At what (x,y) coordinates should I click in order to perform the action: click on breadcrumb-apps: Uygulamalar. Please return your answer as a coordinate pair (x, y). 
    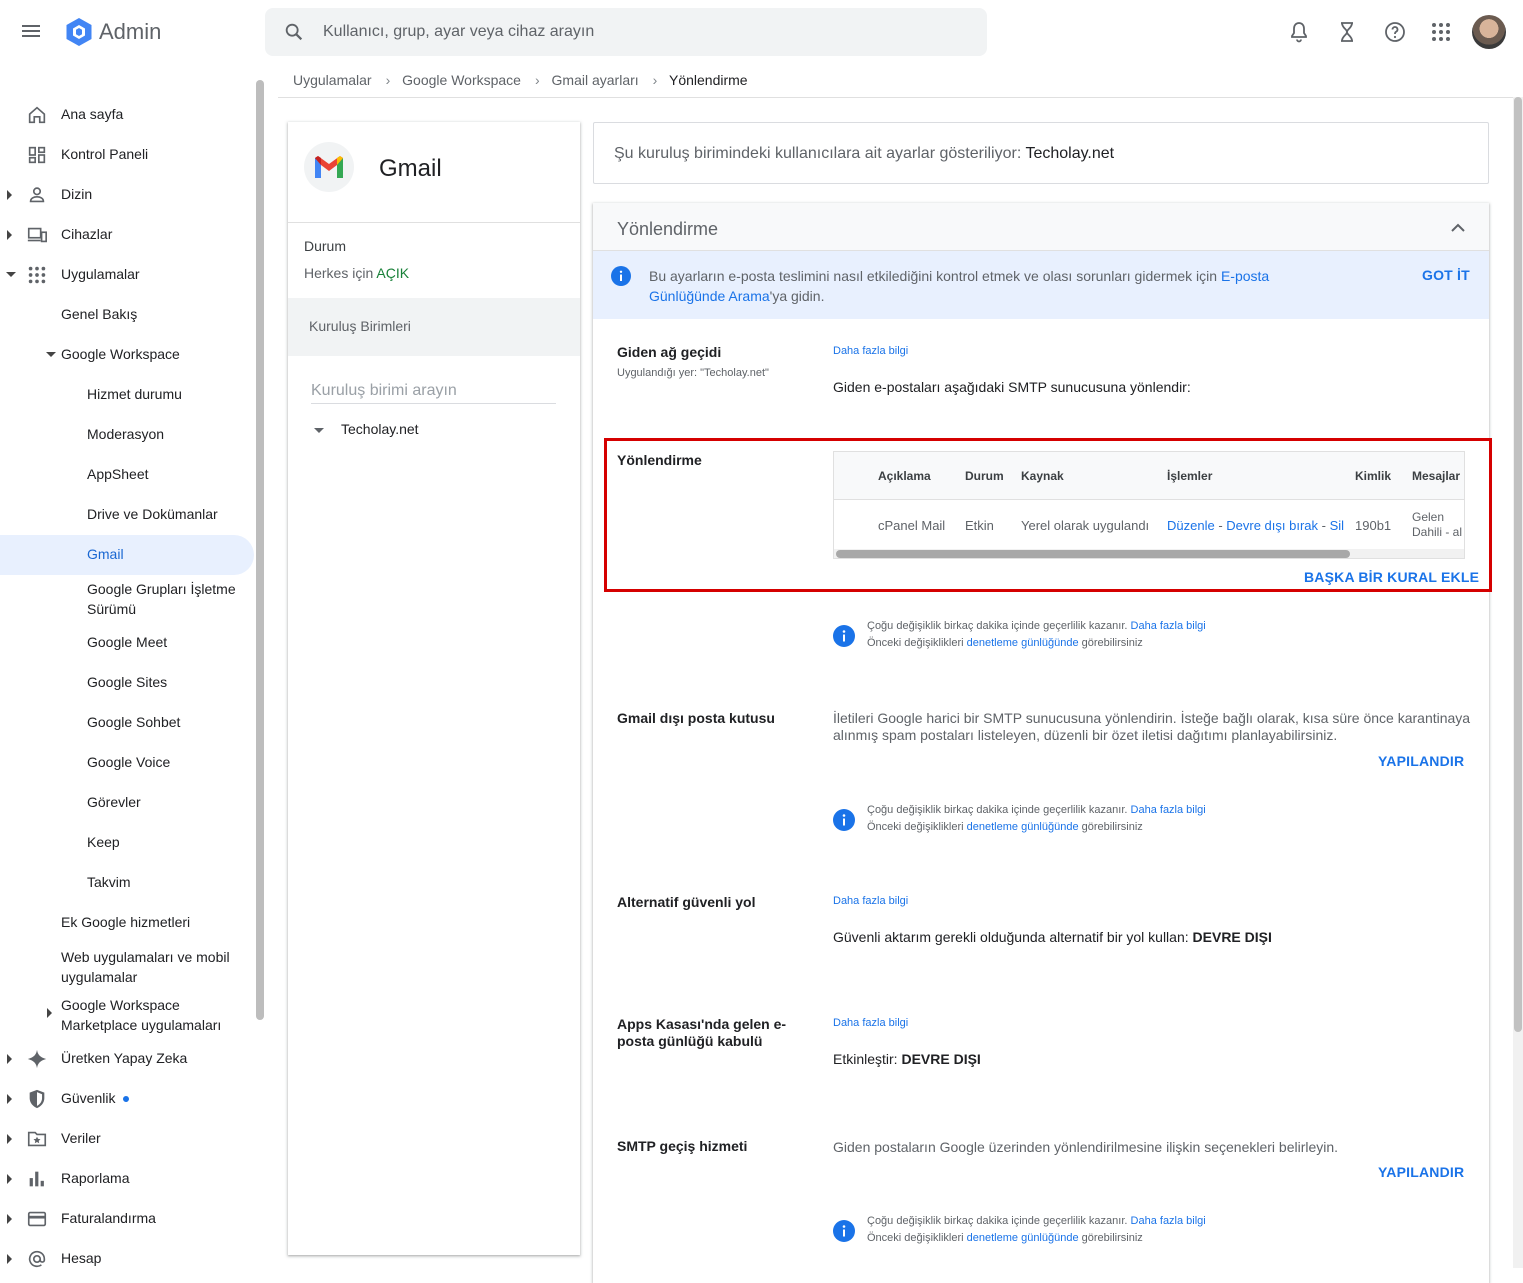
    Looking at the image, I should click on (332, 80).